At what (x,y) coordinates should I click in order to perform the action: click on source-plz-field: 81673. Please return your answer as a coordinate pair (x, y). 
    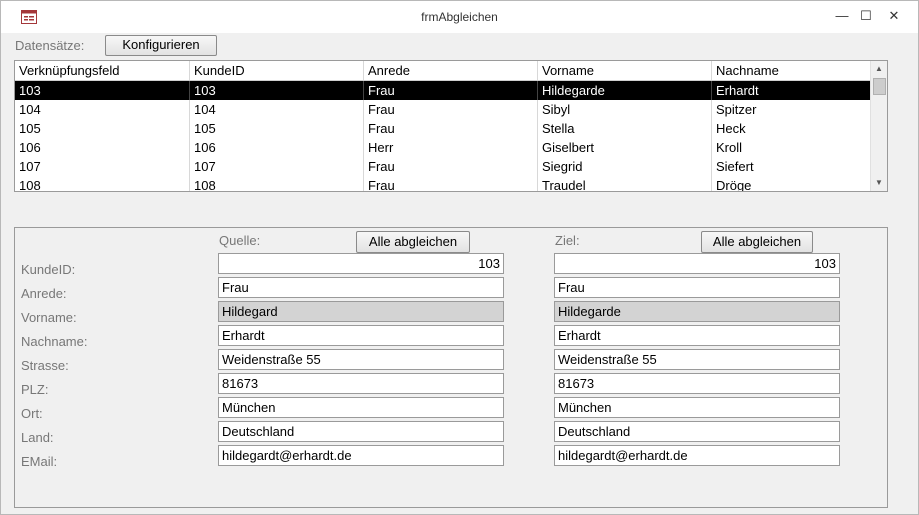
    Looking at the image, I should click on (361, 383).